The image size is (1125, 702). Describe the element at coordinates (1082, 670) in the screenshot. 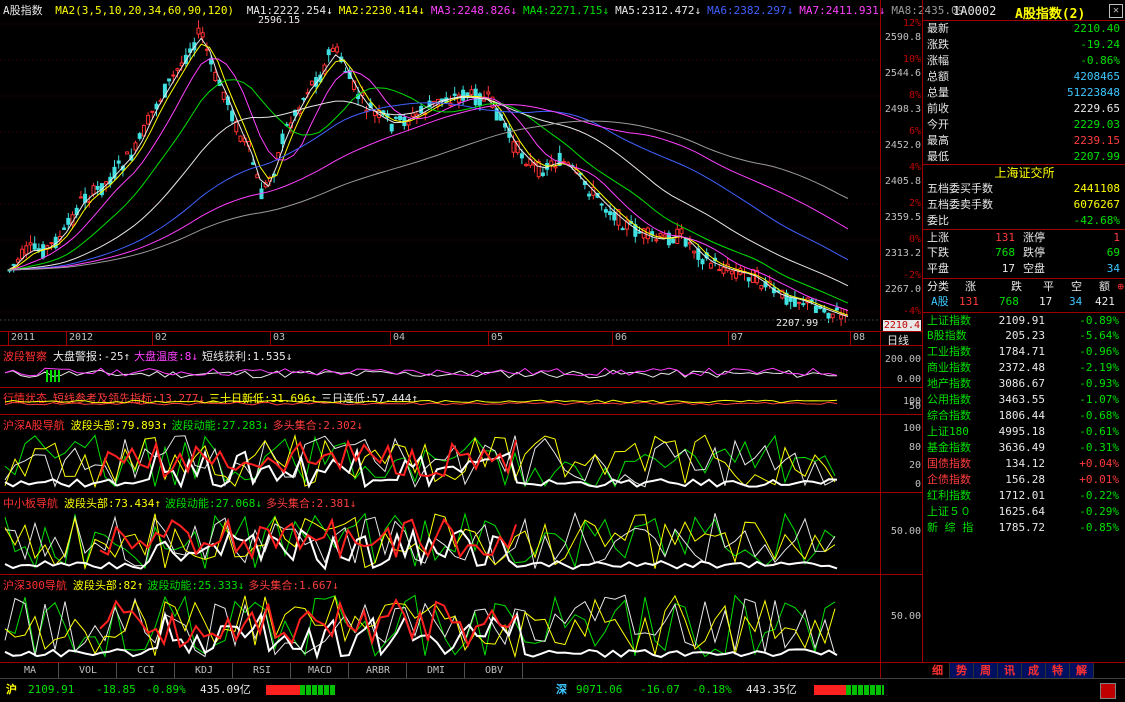

I see `info-tab: 解` at that location.